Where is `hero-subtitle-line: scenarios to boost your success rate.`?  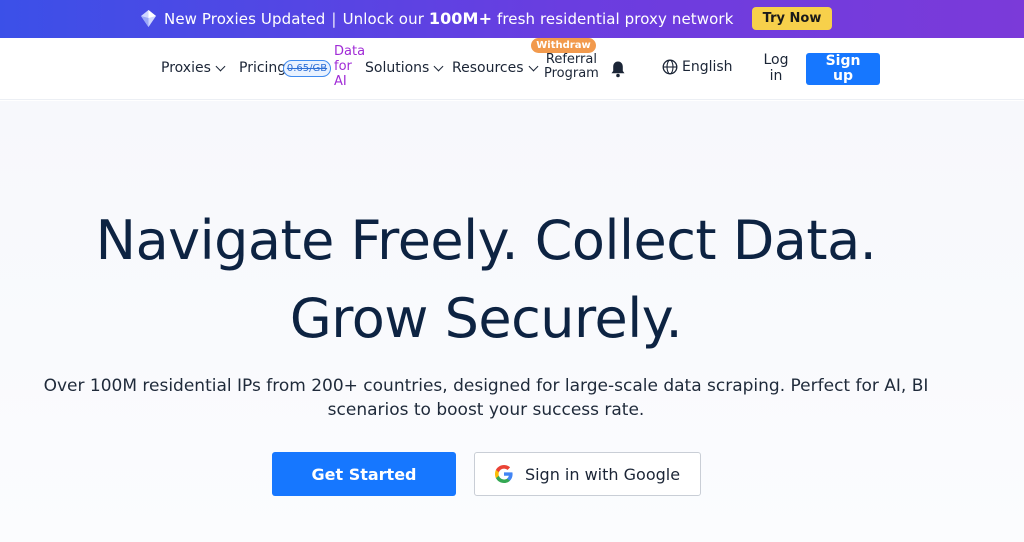
hero-subtitle-line: scenarios to boost your success rate. is located at coordinates (486, 410).